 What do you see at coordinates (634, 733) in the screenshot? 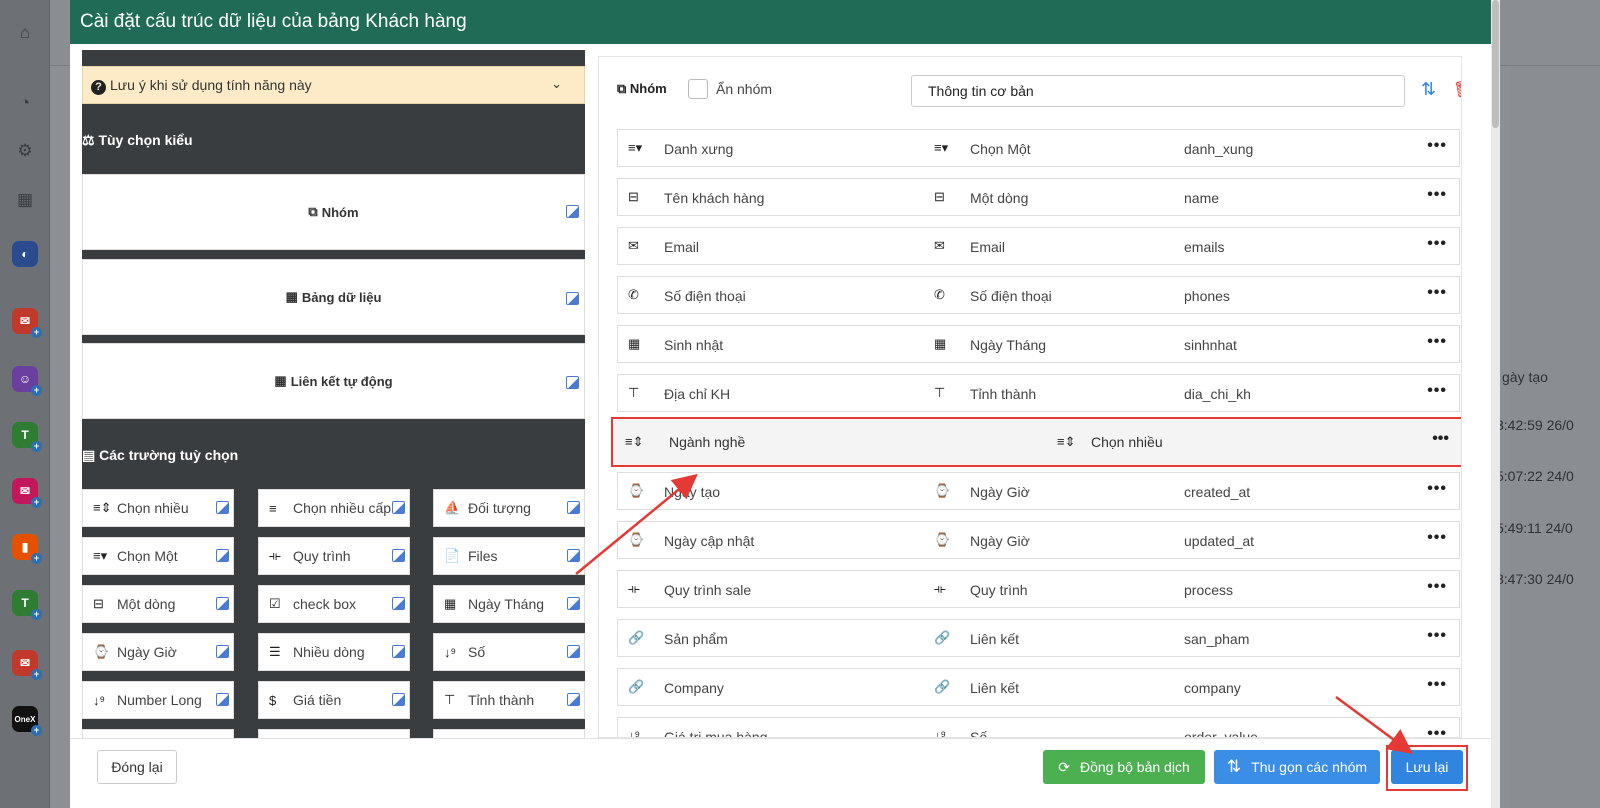
I see `number-sort-icon: ↓⁹` at bounding box center [634, 733].